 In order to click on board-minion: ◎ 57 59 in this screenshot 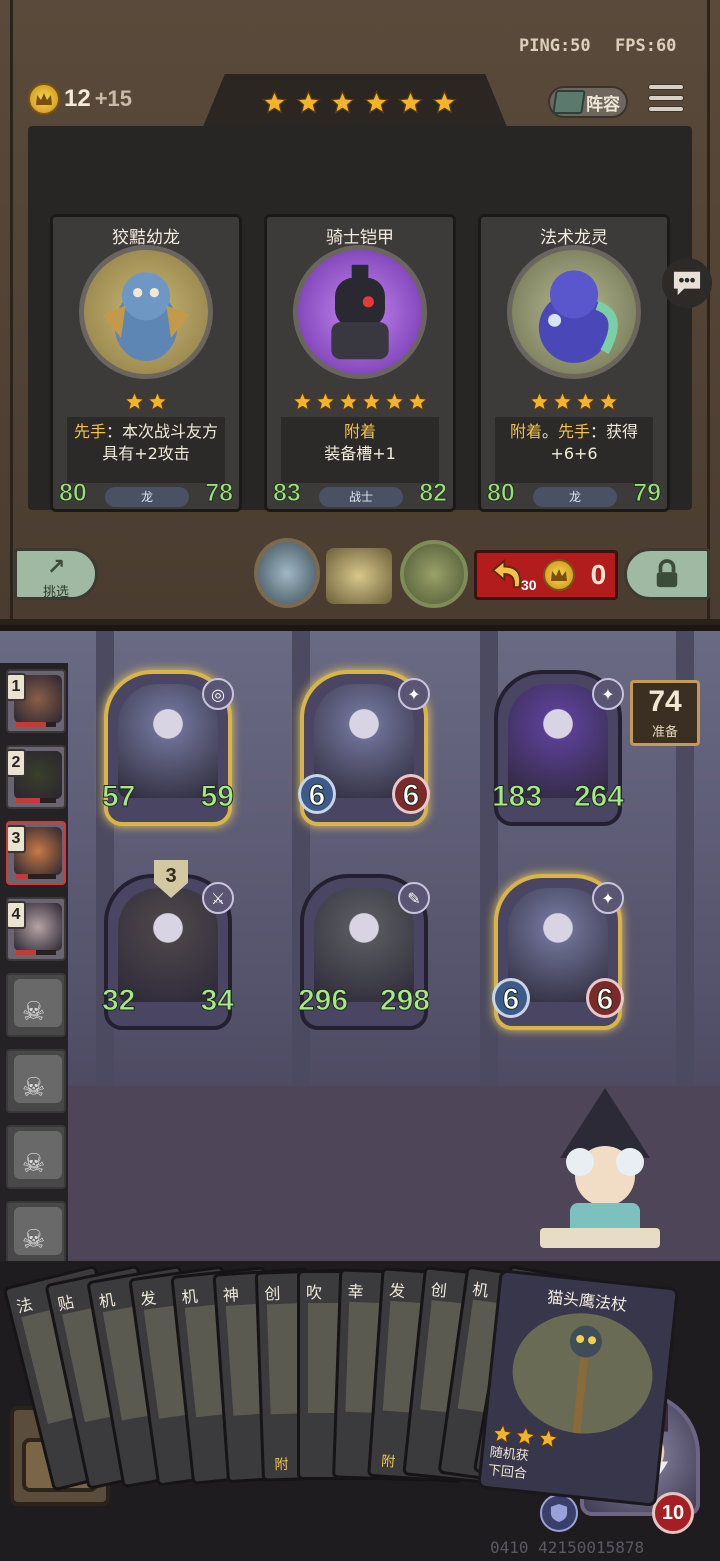, I will do `click(168, 748)`.